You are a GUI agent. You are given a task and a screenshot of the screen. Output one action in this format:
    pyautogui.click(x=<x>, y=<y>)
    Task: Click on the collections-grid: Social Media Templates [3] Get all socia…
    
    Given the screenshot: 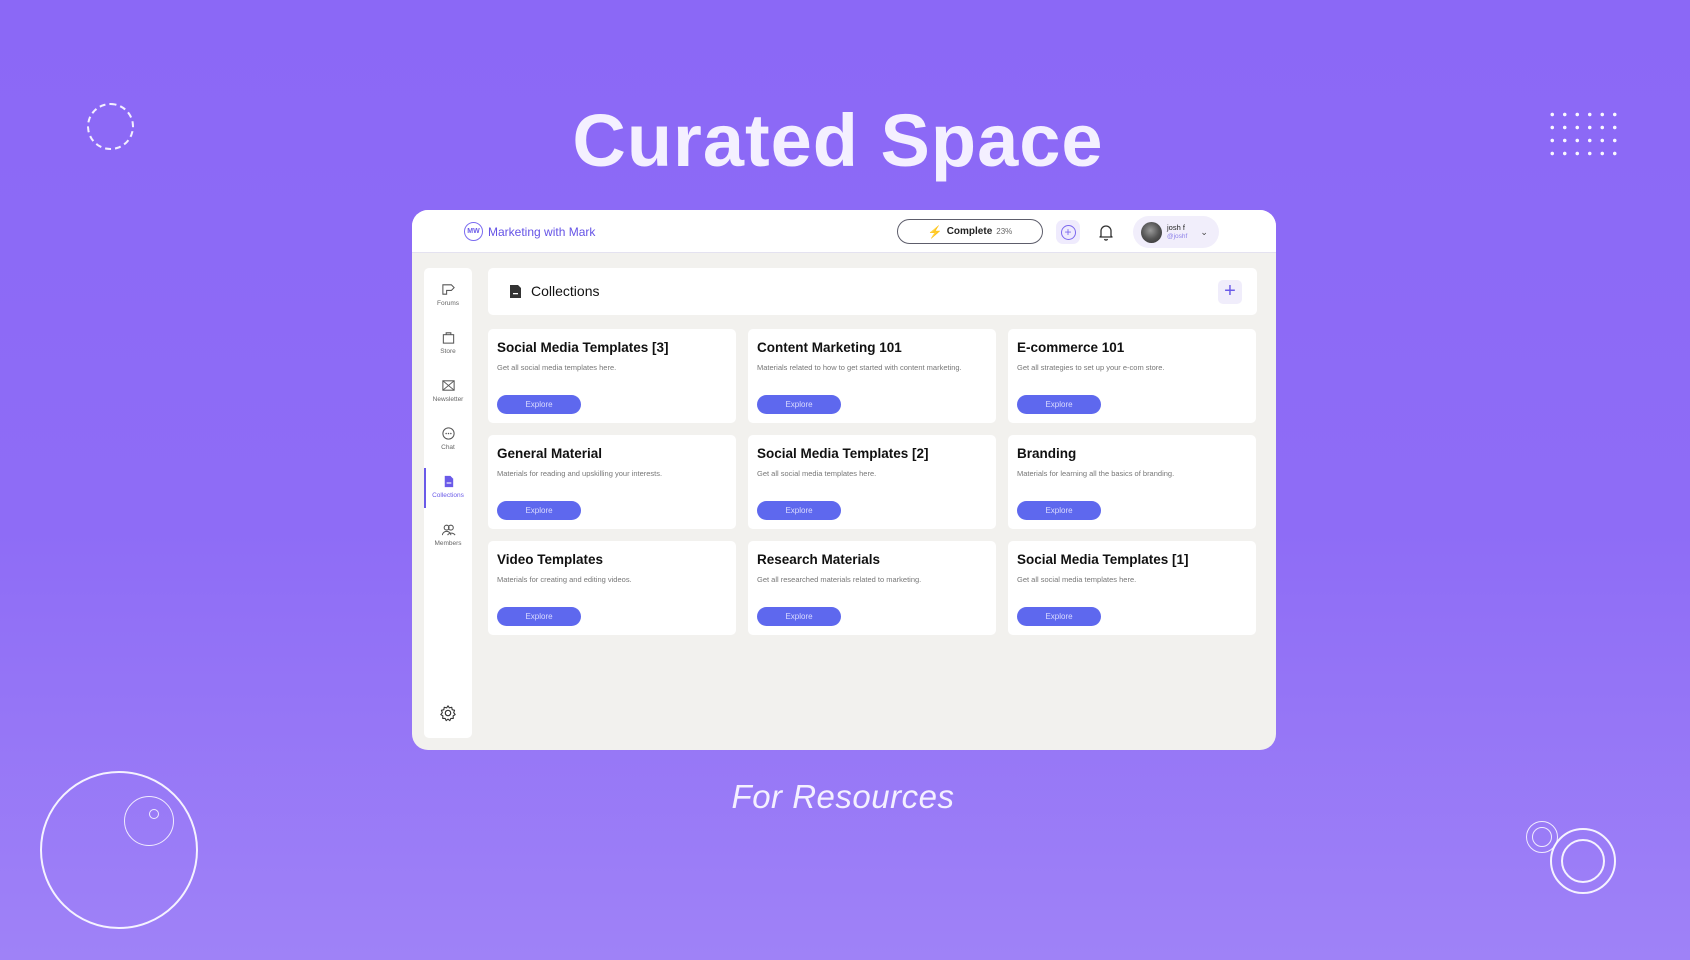 What is the action you would take?
    pyautogui.click(x=872, y=482)
    